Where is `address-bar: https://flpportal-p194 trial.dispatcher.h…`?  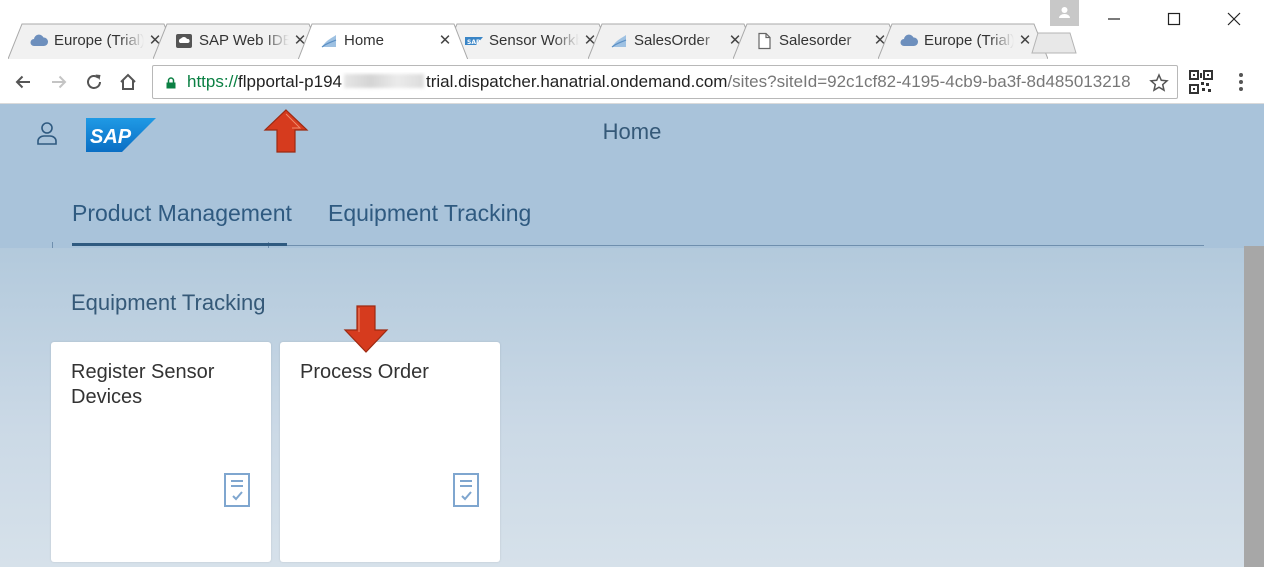 address-bar: https://flpportal-p194 trial.dispatcher.h… is located at coordinates (665, 82).